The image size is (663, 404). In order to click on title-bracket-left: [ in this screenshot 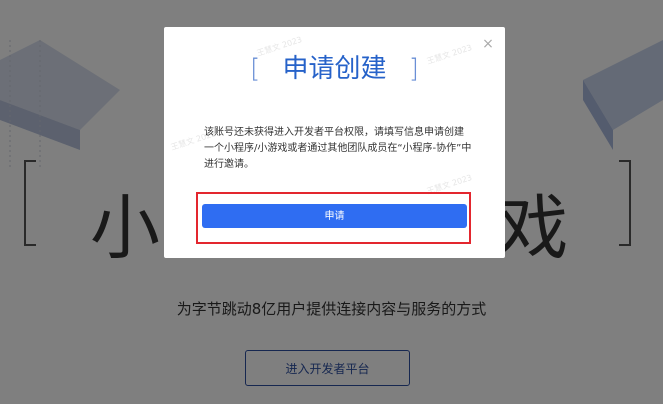, I will do `click(255, 69)`.